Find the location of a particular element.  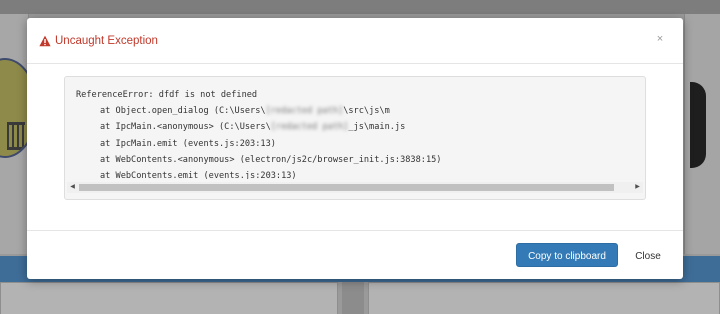

close-icon: × is located at coordinates (660, 39).